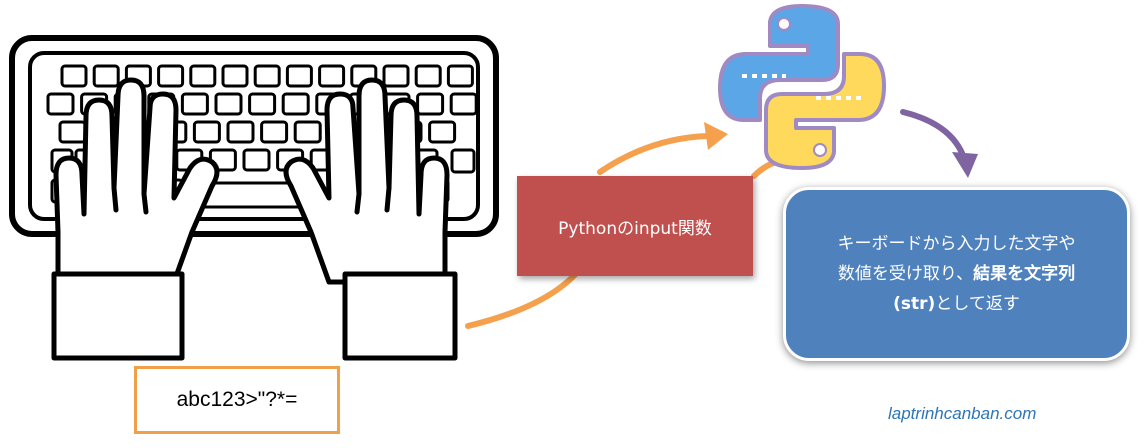  What do you see at coordinates (802, 87) in the screenshot?
I see `python-logo-icon` at bounding box center [802, 87].